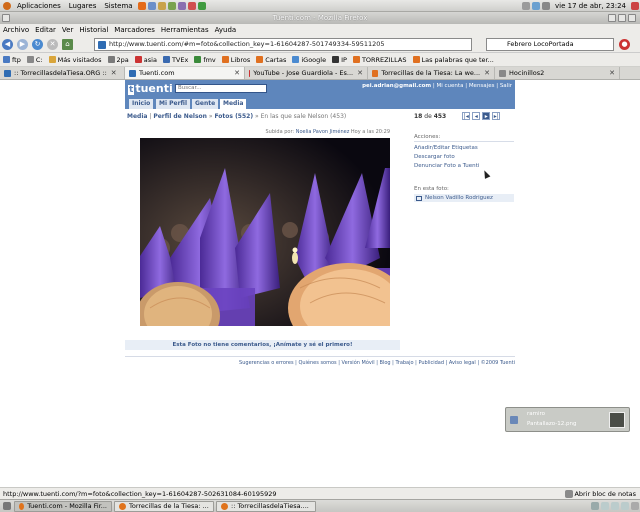  Describe the element at coordinates (67, 30) in the screenshot. I see `menu-ver: Ver` at that location.